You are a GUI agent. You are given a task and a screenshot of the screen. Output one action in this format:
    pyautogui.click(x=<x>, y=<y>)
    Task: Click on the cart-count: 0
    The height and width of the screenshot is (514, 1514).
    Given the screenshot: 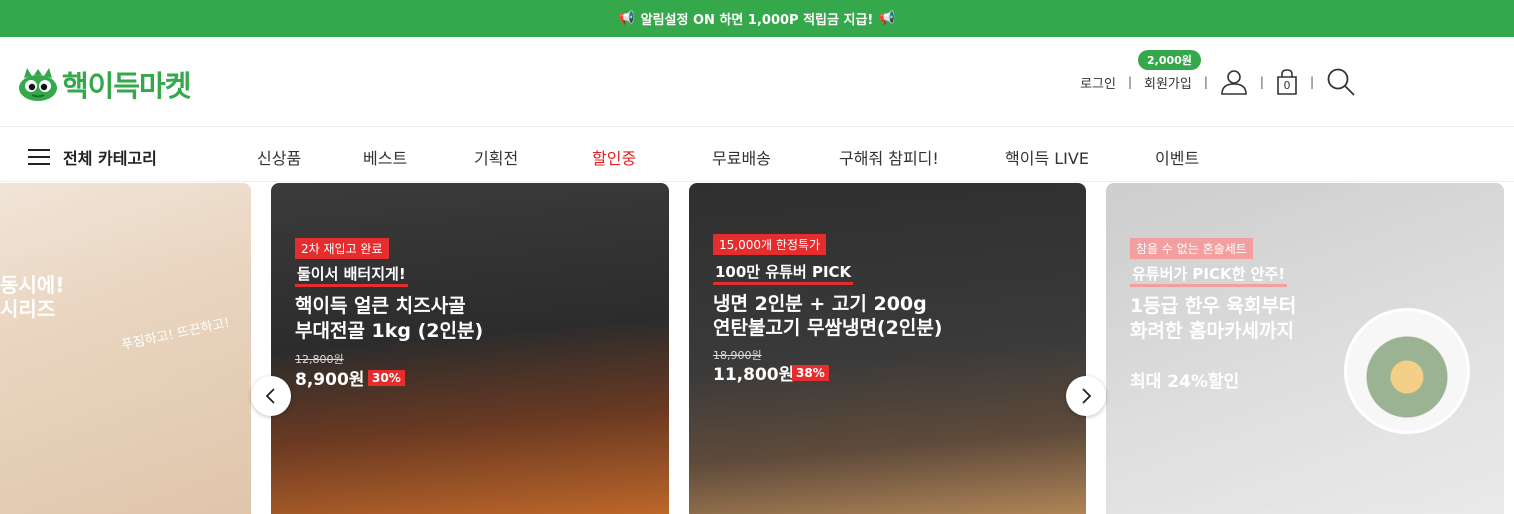 What is the action you would take?
    pyautogui.click(x=1287, y=85)
    